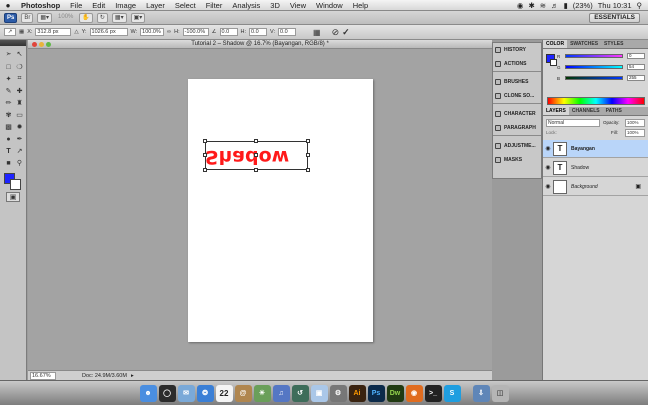 The height and width of the screenshot is (405, 648). What do you see at coordinates (45, 17) in the screenshot?
I see `view-extras-button: ▦▾` at bounding box center [45, 17].